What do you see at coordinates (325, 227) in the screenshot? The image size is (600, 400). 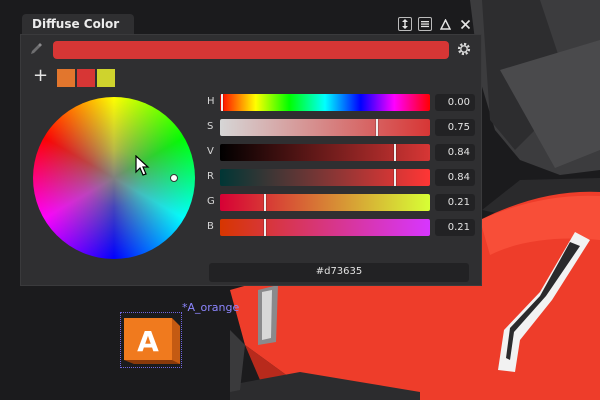 I see `channel-slider-b` at bounding box center [325, 227].